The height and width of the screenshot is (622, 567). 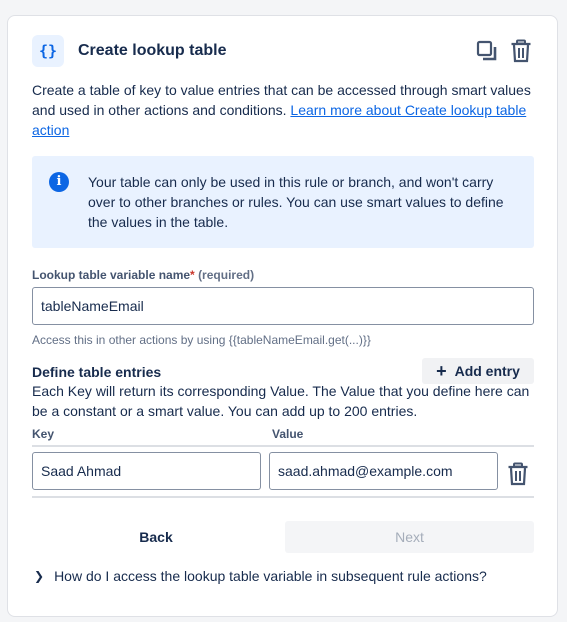 I want to click on copy-icon, so click(x=486, y=50).